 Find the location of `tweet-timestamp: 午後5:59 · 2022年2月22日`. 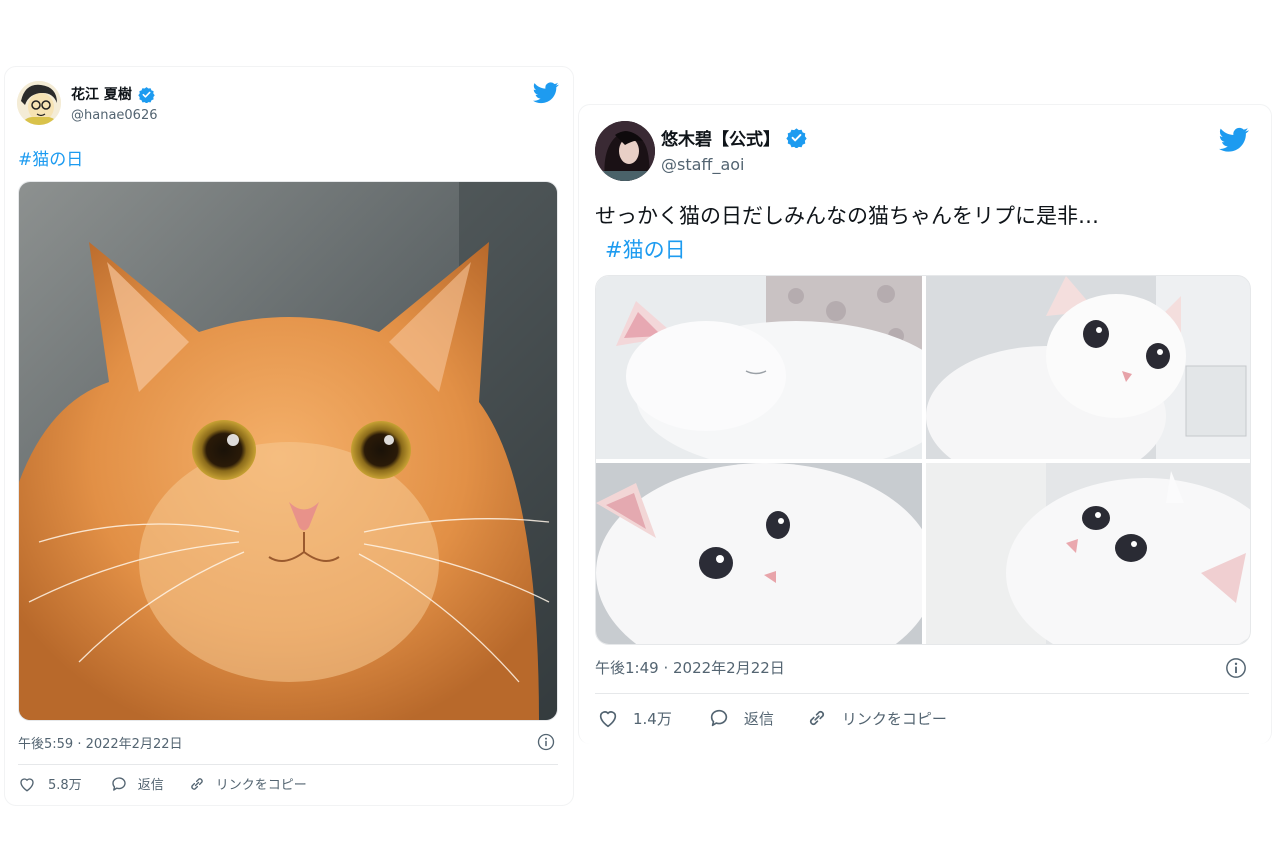

tweet-timestamp: 午後5:59 · 2022年2月22日 is located at coordinates (100, 742).